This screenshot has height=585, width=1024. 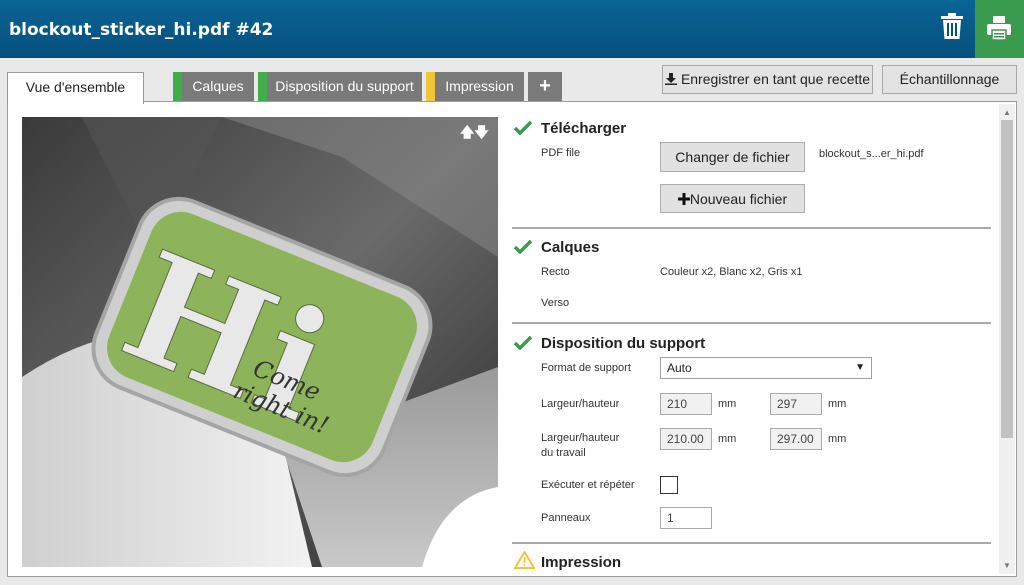 I want to click on media-title: Disposition du support, so click(x=623, y=343).